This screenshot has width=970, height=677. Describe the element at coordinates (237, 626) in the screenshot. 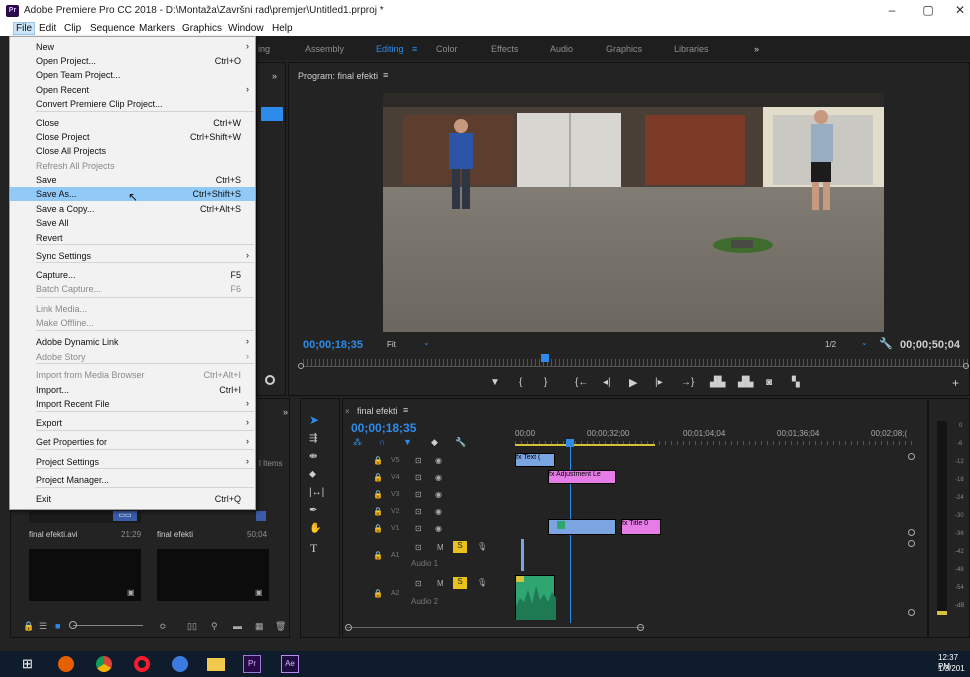

I see `new-bin-icon: ▬` at that location.